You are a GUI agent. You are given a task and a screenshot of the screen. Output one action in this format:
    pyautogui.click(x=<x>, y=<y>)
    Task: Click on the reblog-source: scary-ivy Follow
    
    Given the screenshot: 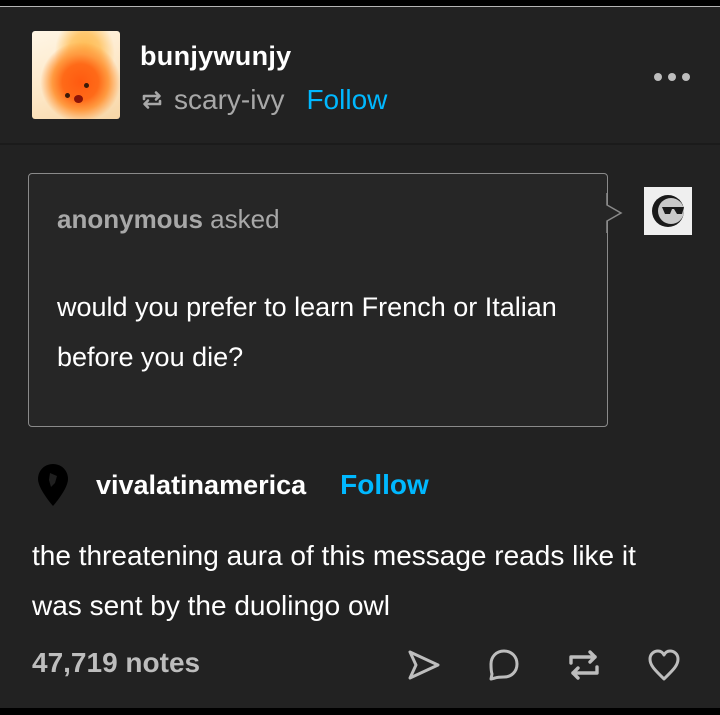 What is the action you would take?
    pyautogui.click(x=263, y=100)
    